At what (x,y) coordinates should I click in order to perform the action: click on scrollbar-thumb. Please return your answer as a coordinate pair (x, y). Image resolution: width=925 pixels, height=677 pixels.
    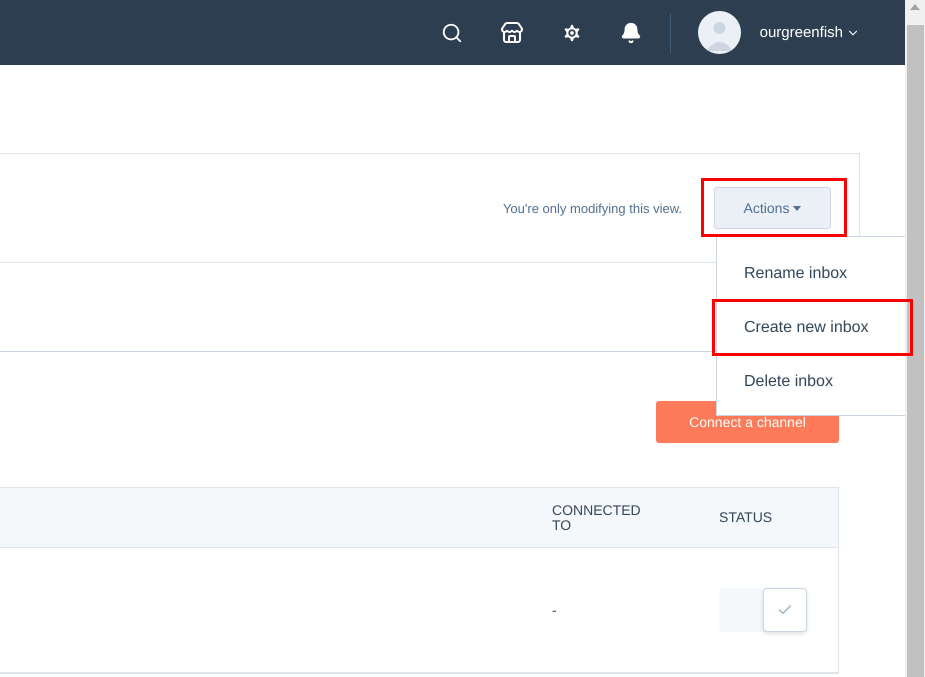
    Looking at the image, I should click on (915, 351).